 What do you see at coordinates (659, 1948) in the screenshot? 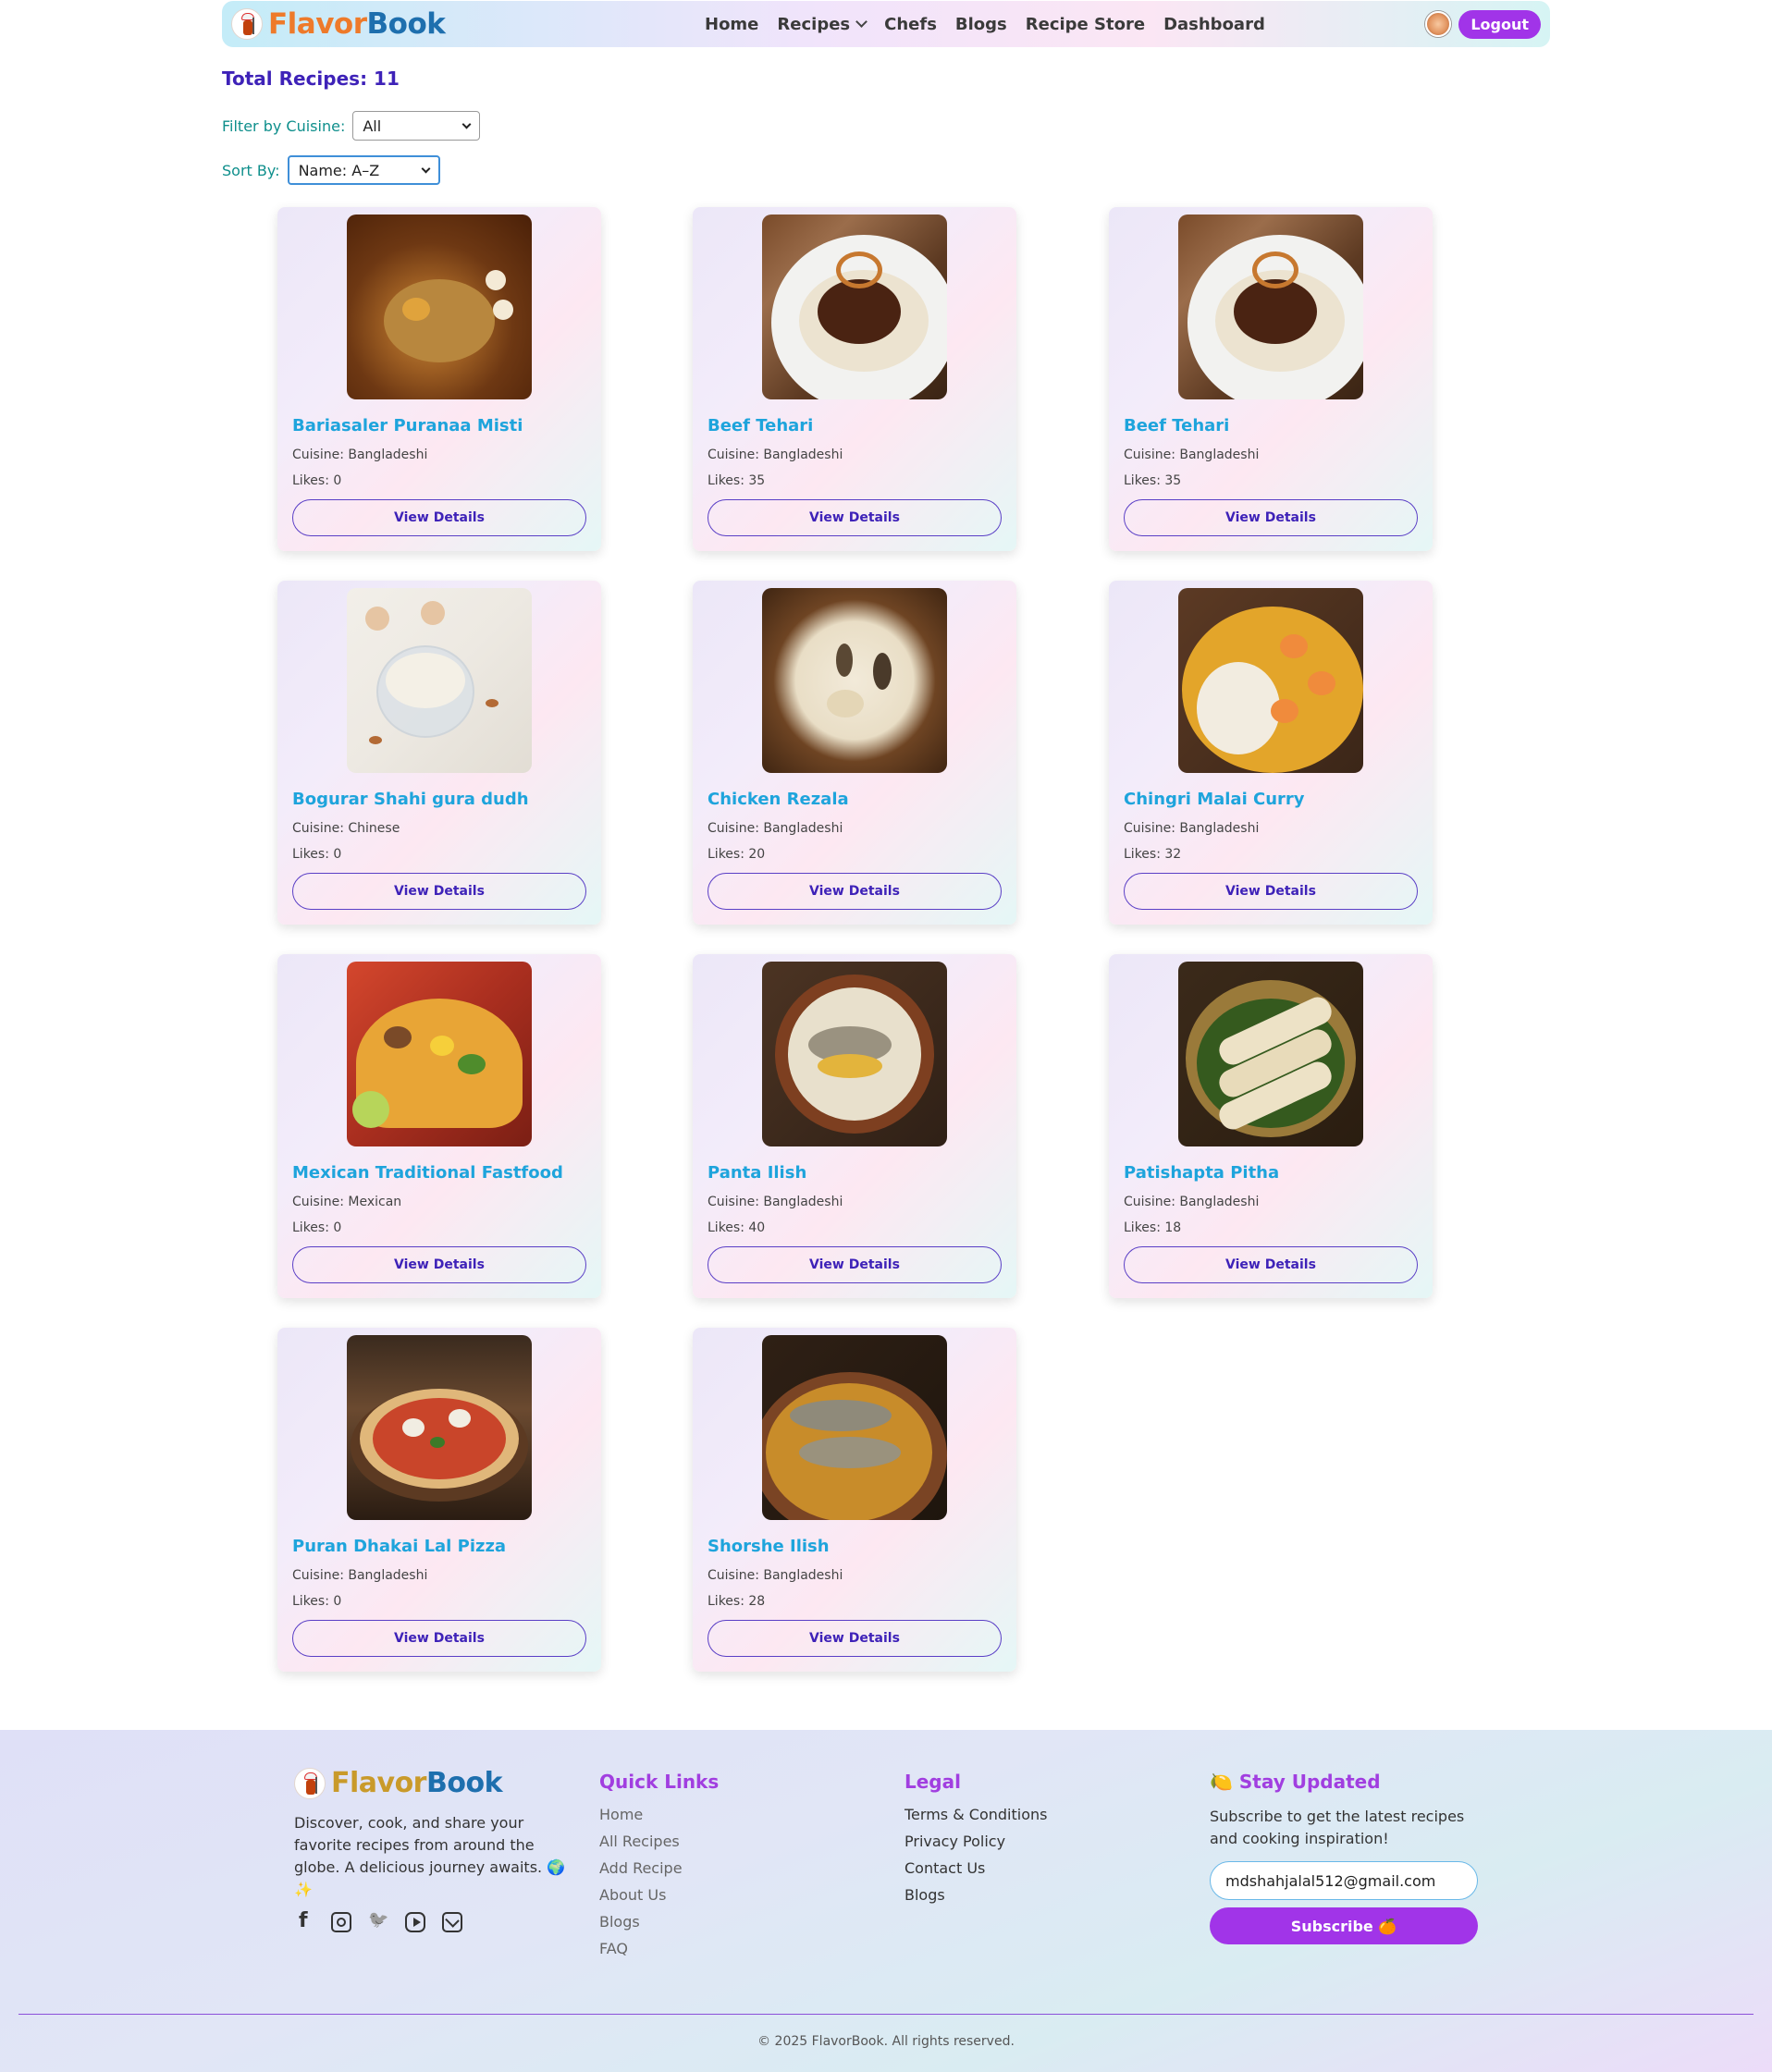
I see `footer-link-faq: FAQ` at bounding box center [659, 1948].